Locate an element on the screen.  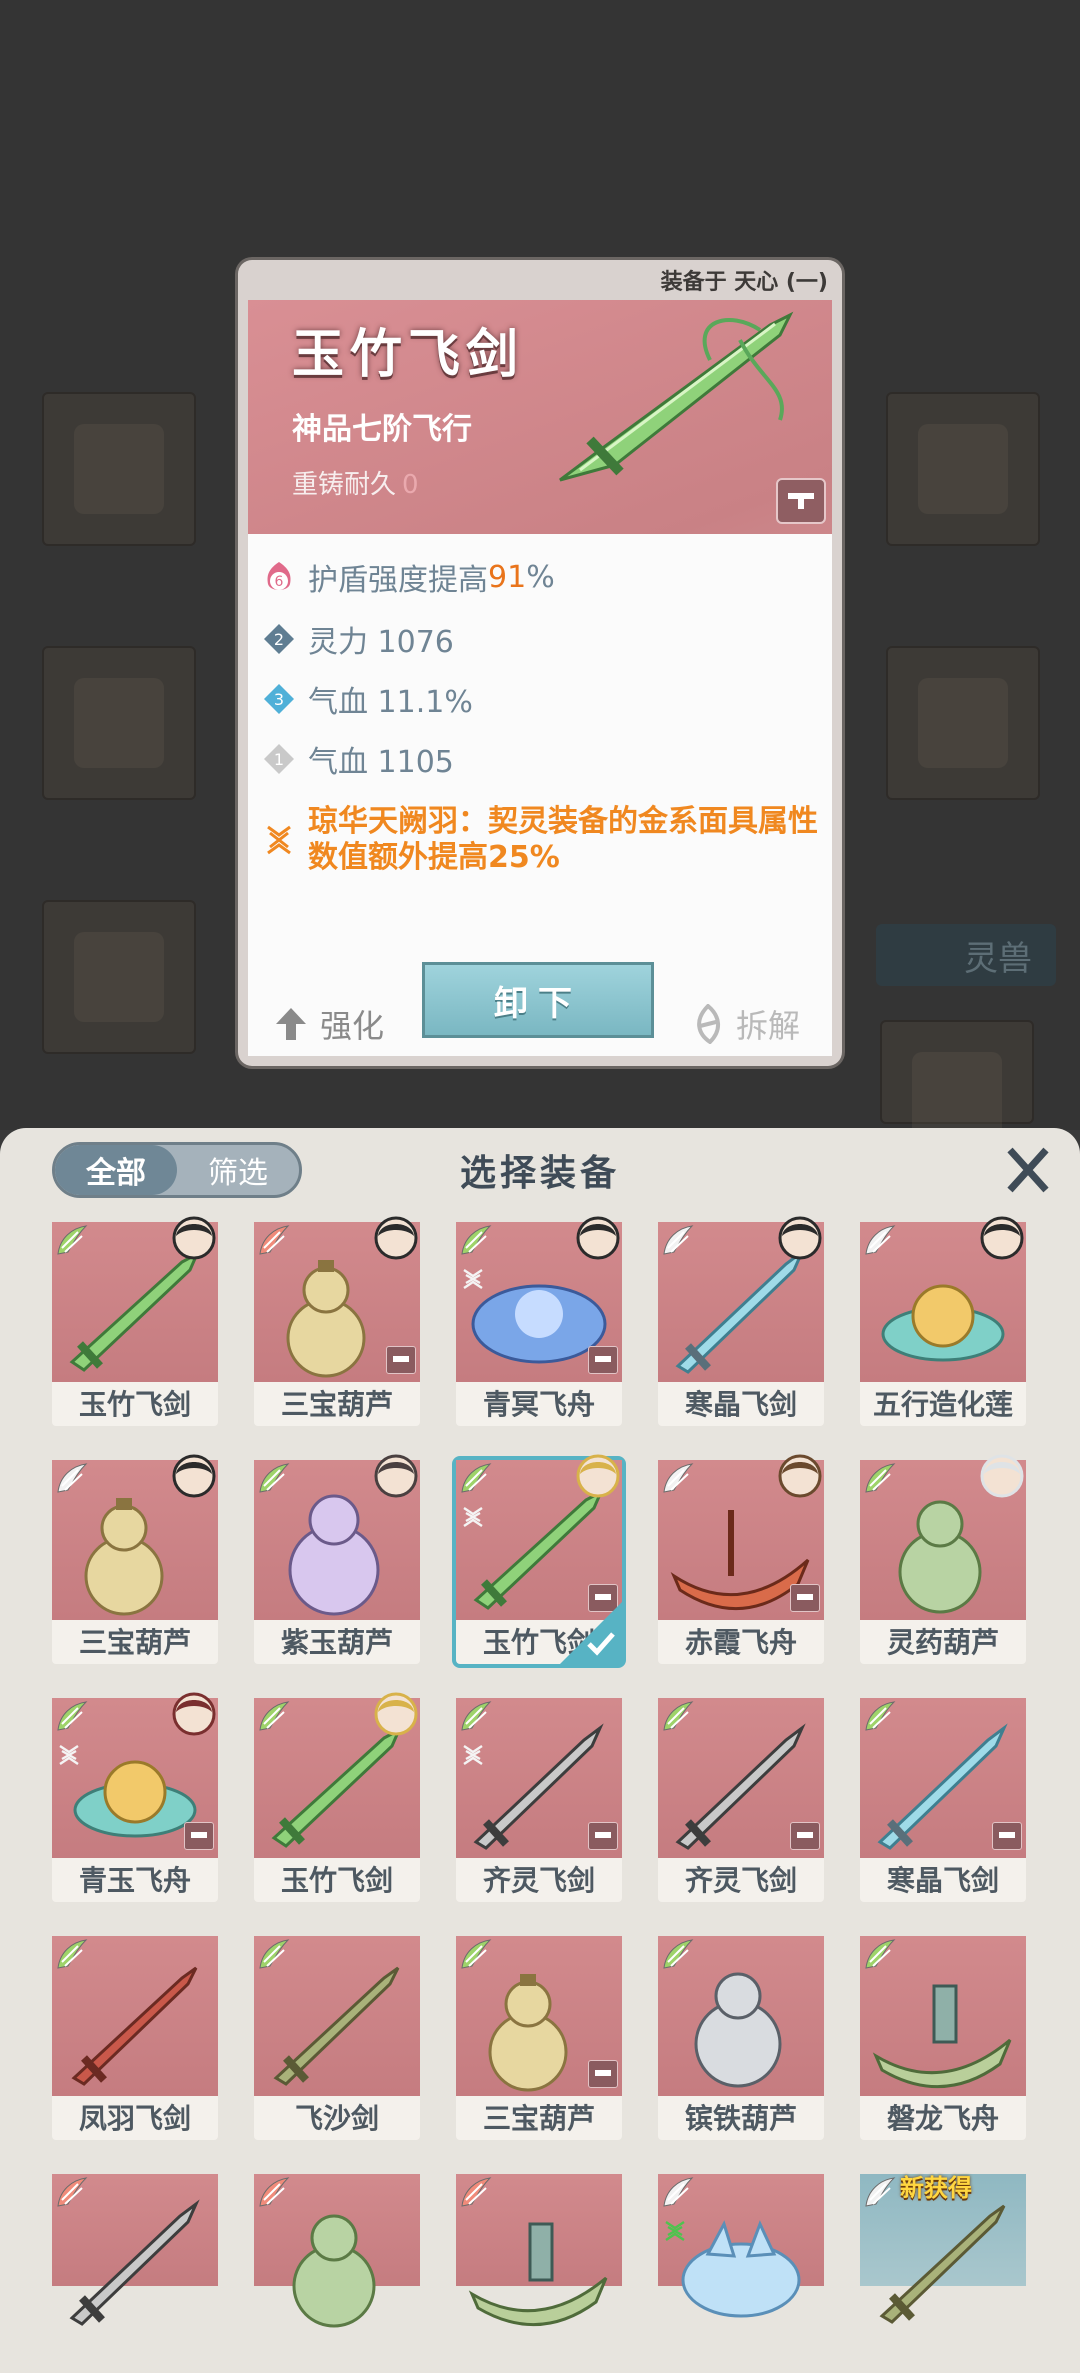
stat-badge-number: 3 is located at coordinates (279, 699).